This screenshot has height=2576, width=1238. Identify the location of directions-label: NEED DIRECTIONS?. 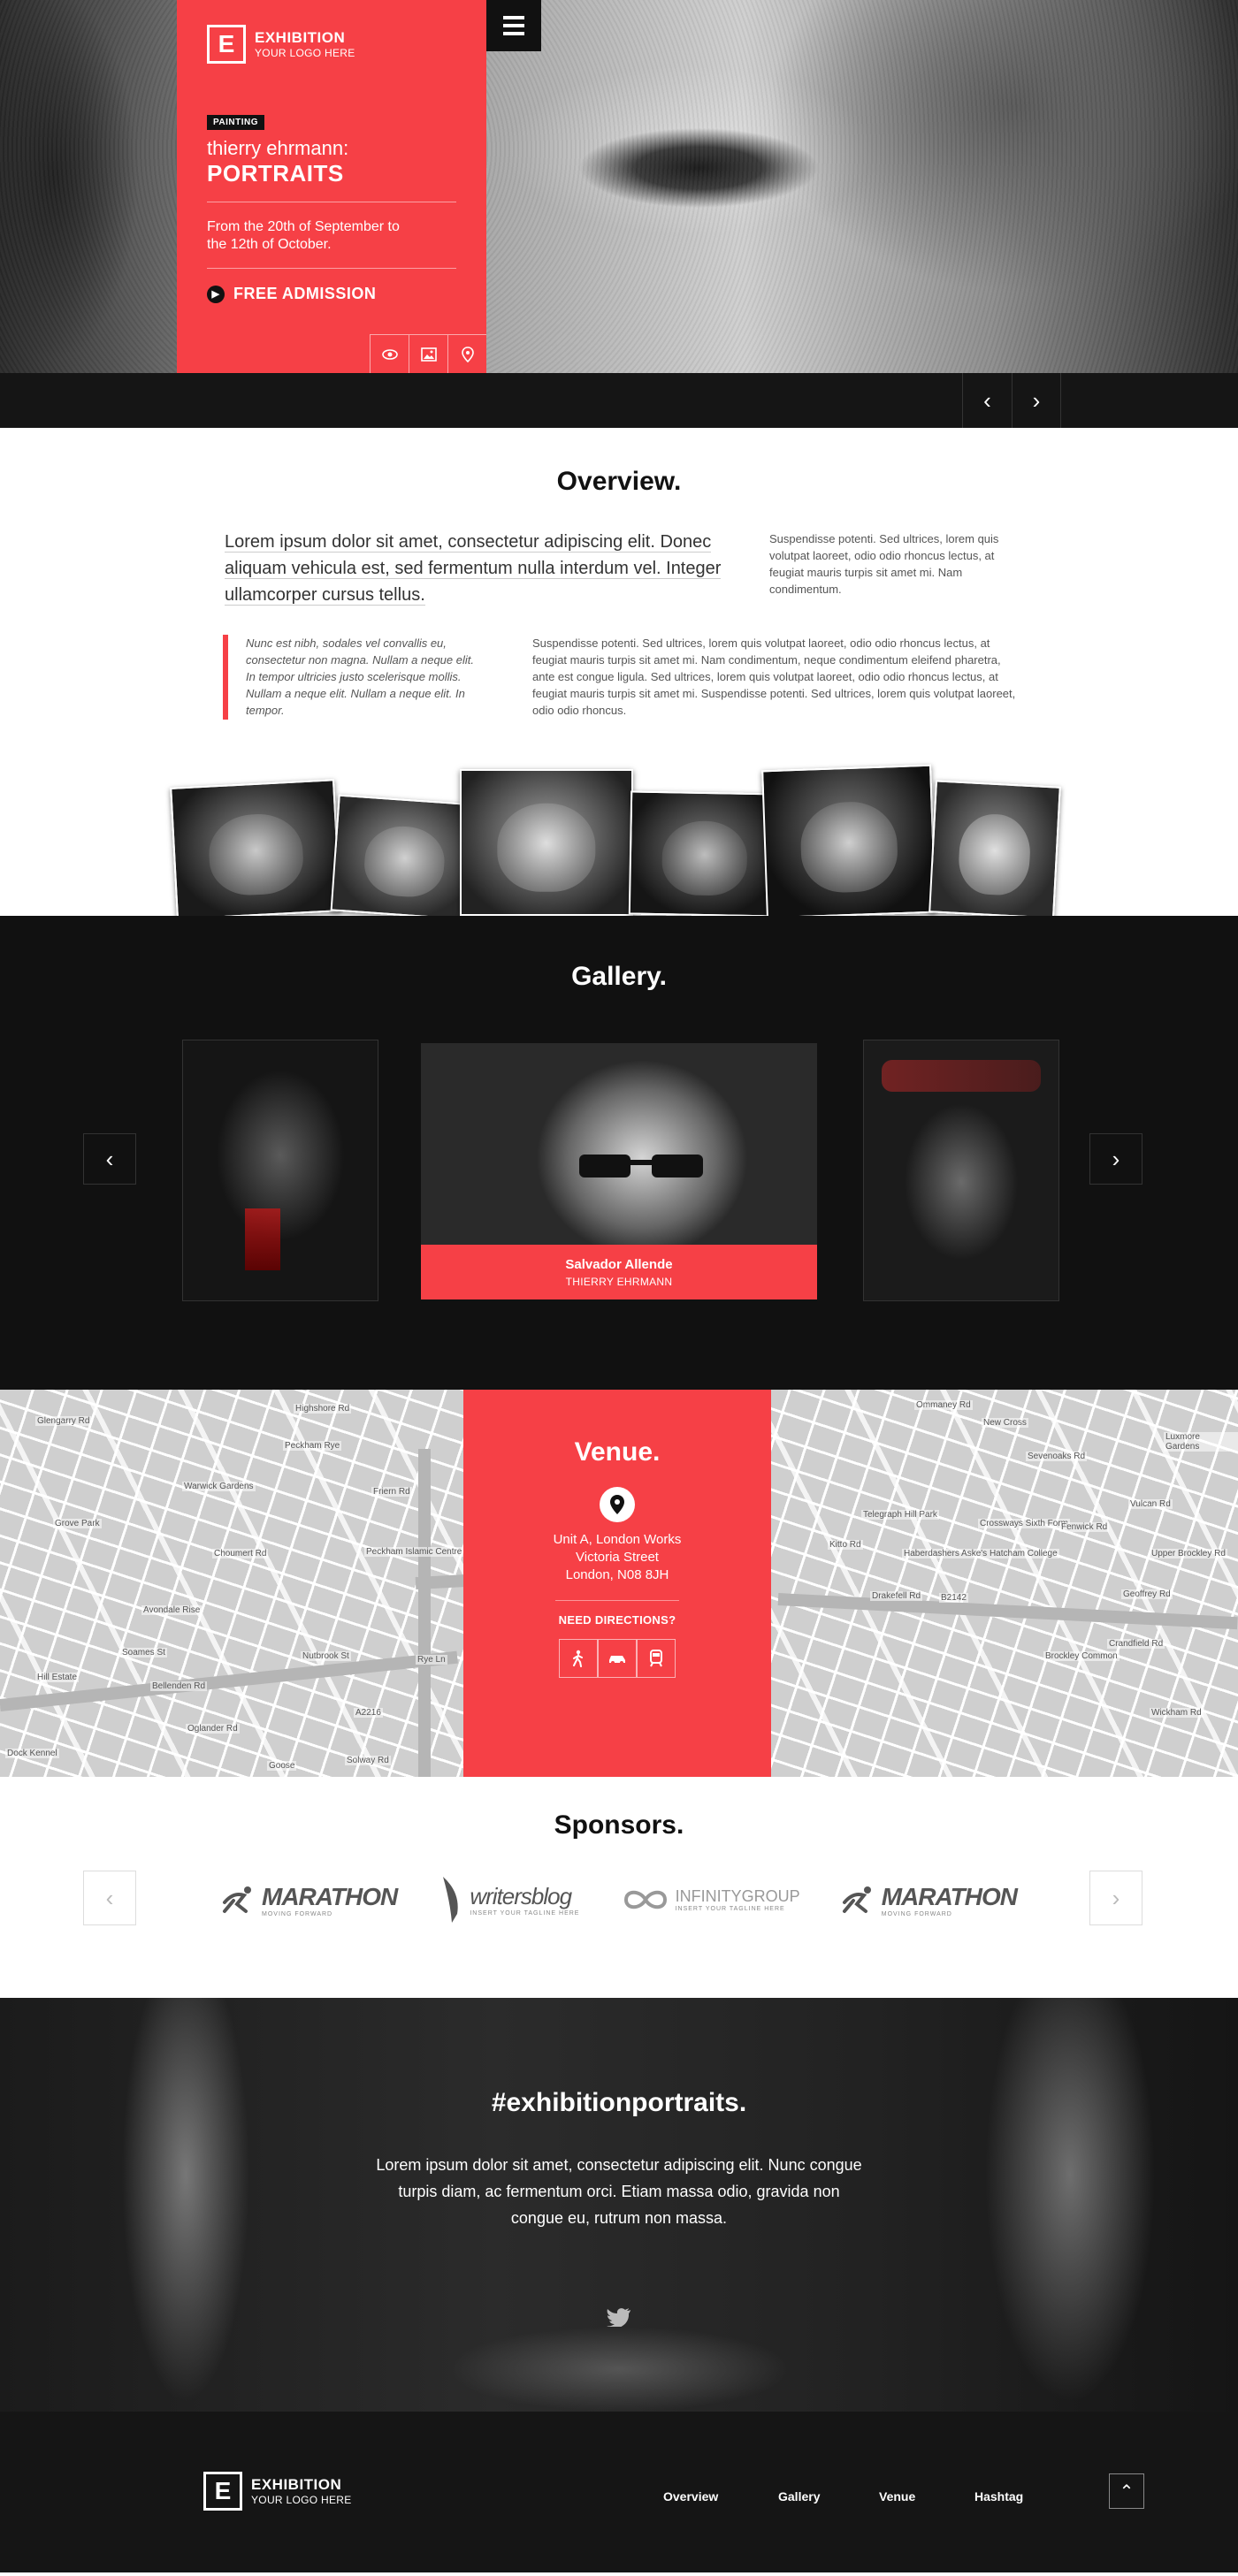
(617, 1620).